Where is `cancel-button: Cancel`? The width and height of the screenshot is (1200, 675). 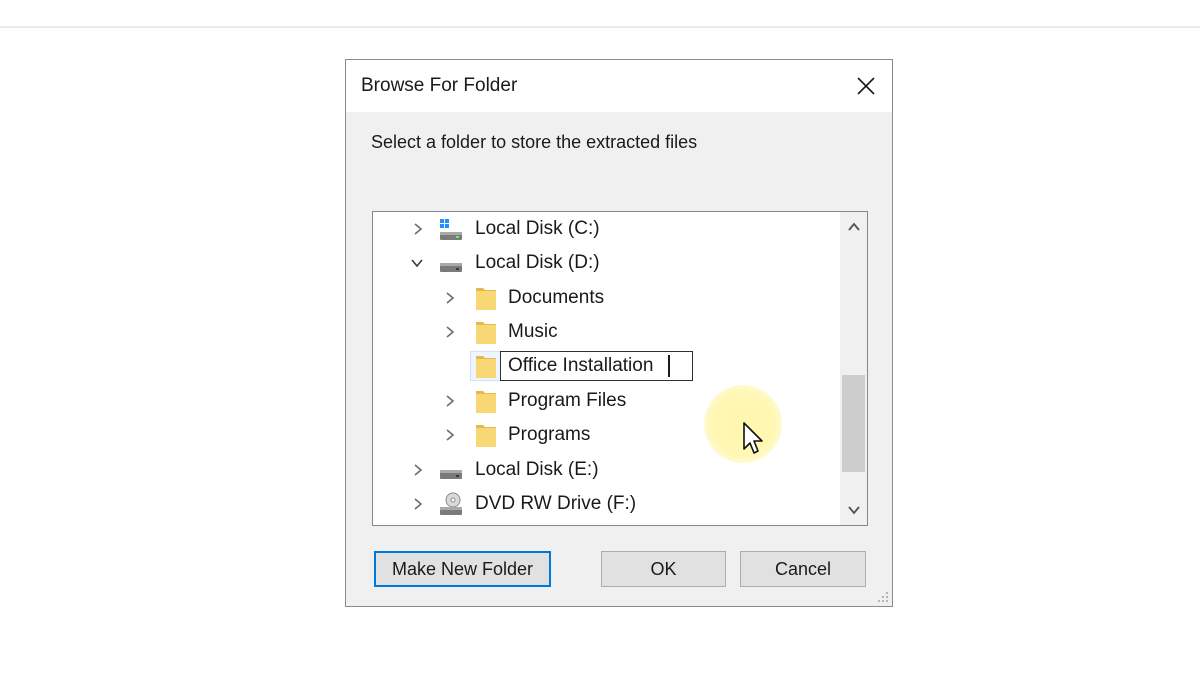
cancel-button: Cancel is located at coordinates (803, 569).